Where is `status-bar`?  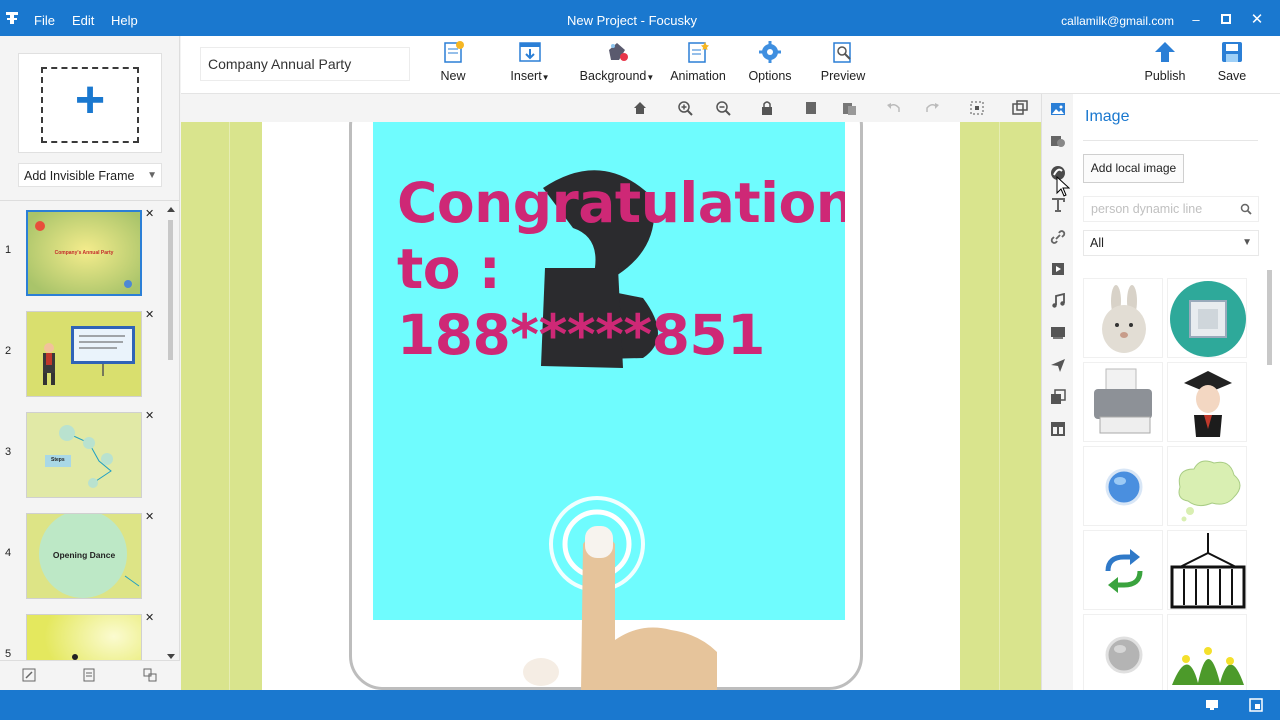 status-bar is located at coordinates (640, 705).